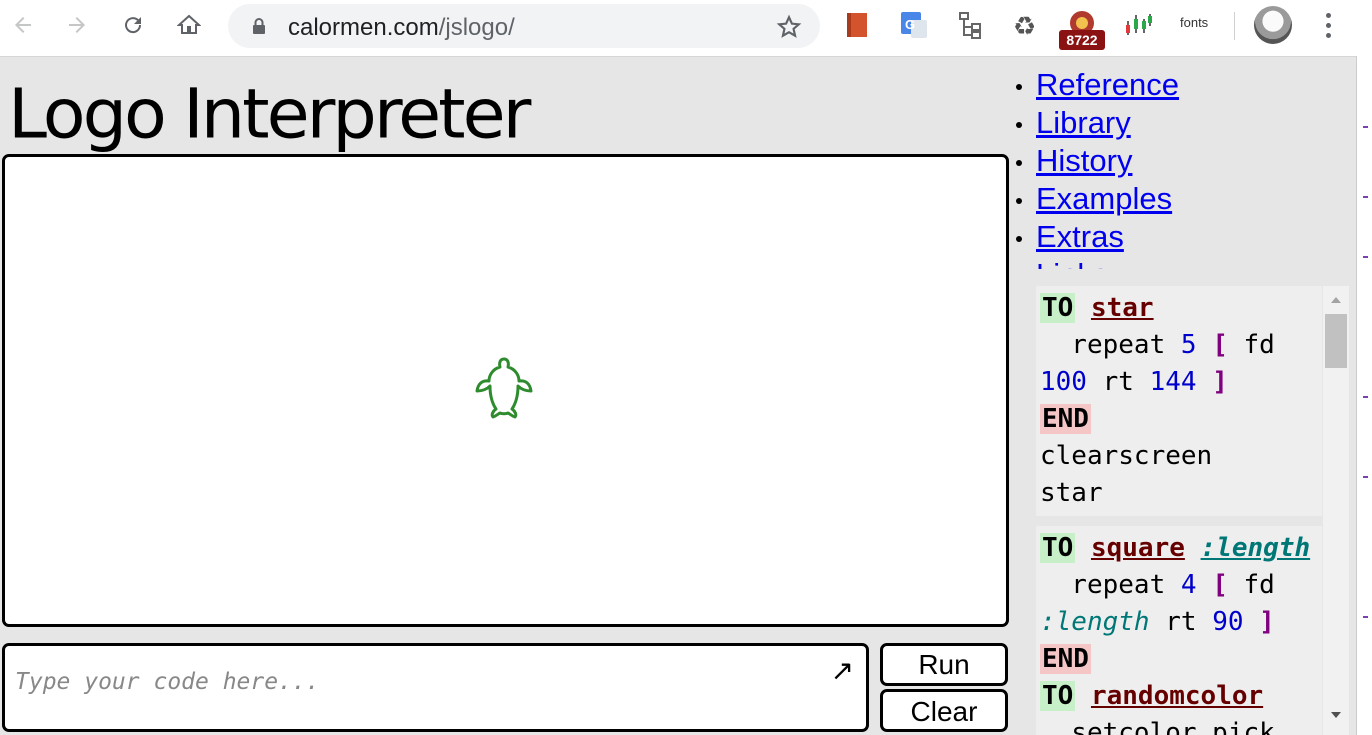 Image resolution: width=1372 pixels, height=735 pixels. I want to click on examples-scrollbar, so click(1336, 510).